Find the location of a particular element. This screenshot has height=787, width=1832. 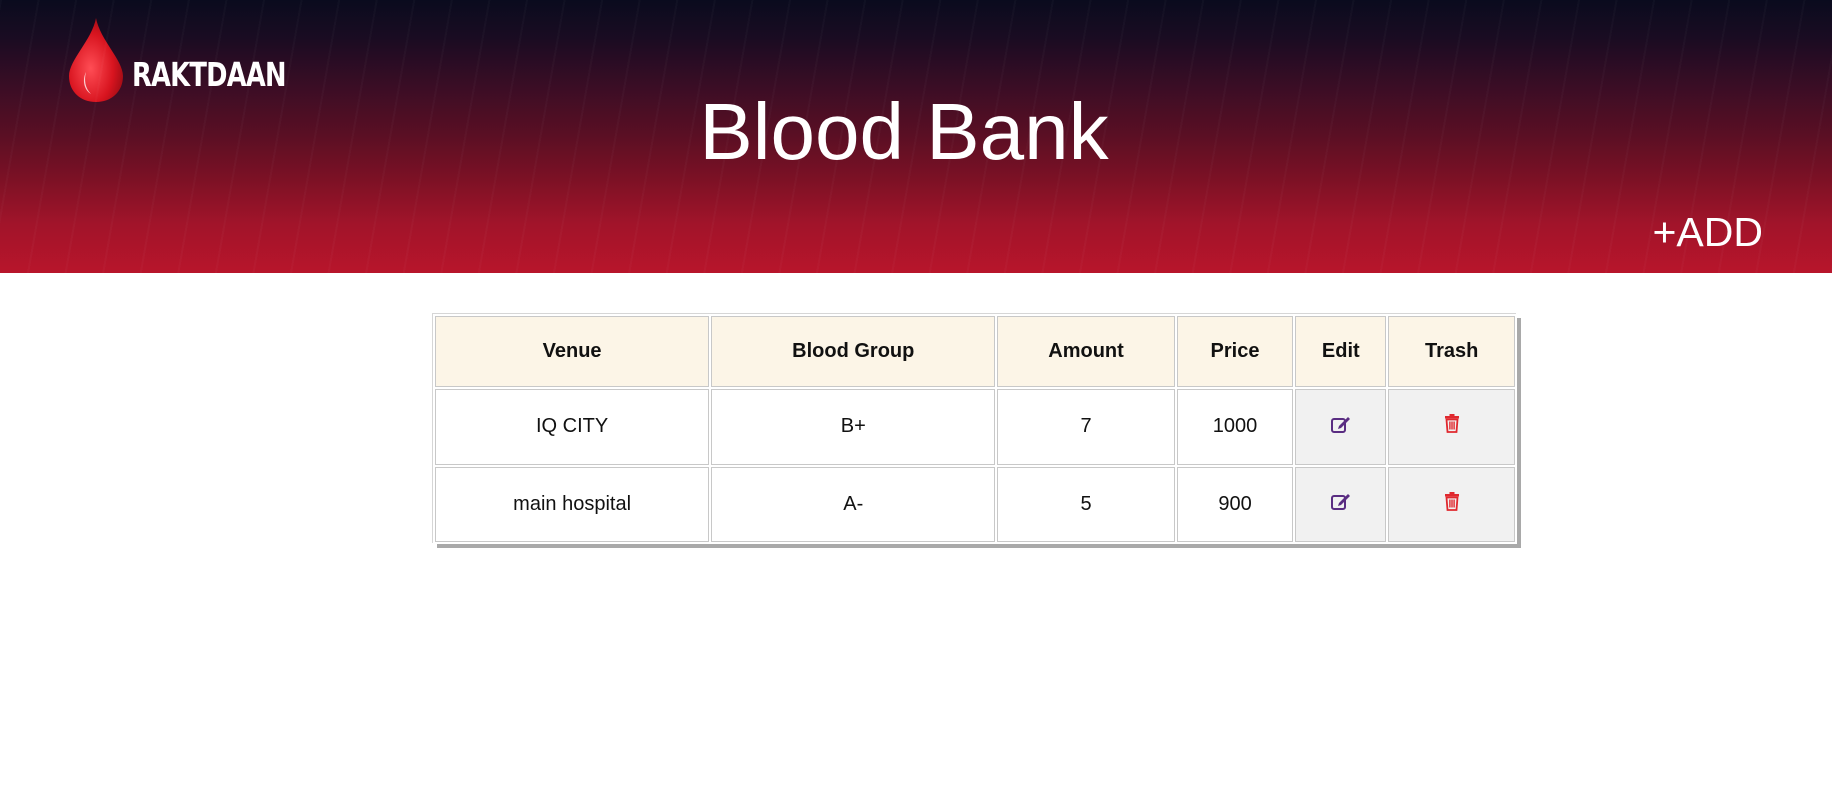

blood-group-cell: B+ is located at coordinates (853, 427).